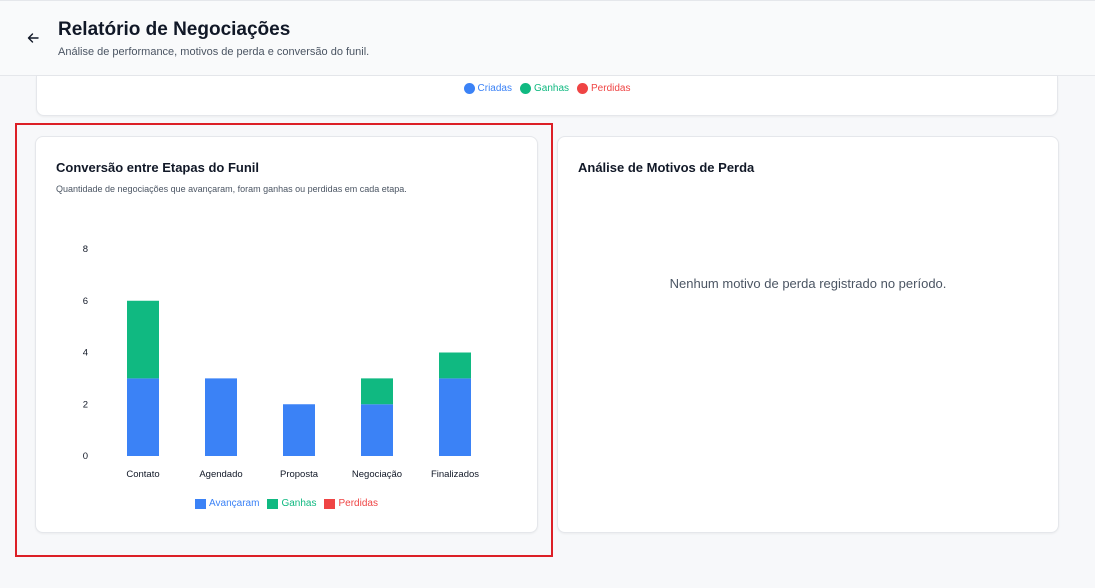  I want to click on summary-chart-legend: Criadas Ganhas Perdidas, so click(547, 88).